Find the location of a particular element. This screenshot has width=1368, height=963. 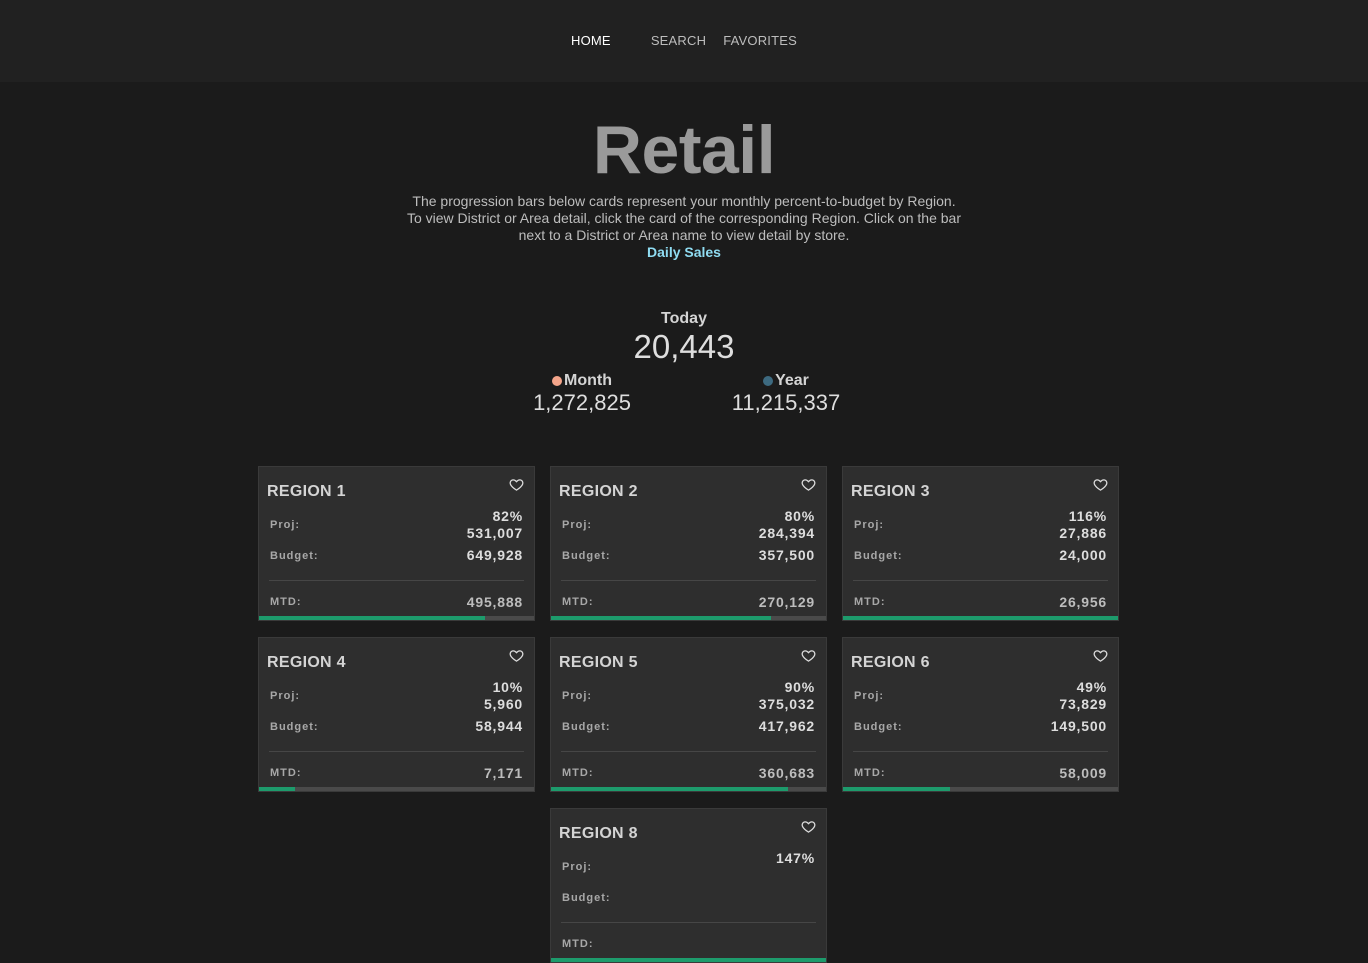

region-name: REGION 8 is located at coordinates (598, 833).